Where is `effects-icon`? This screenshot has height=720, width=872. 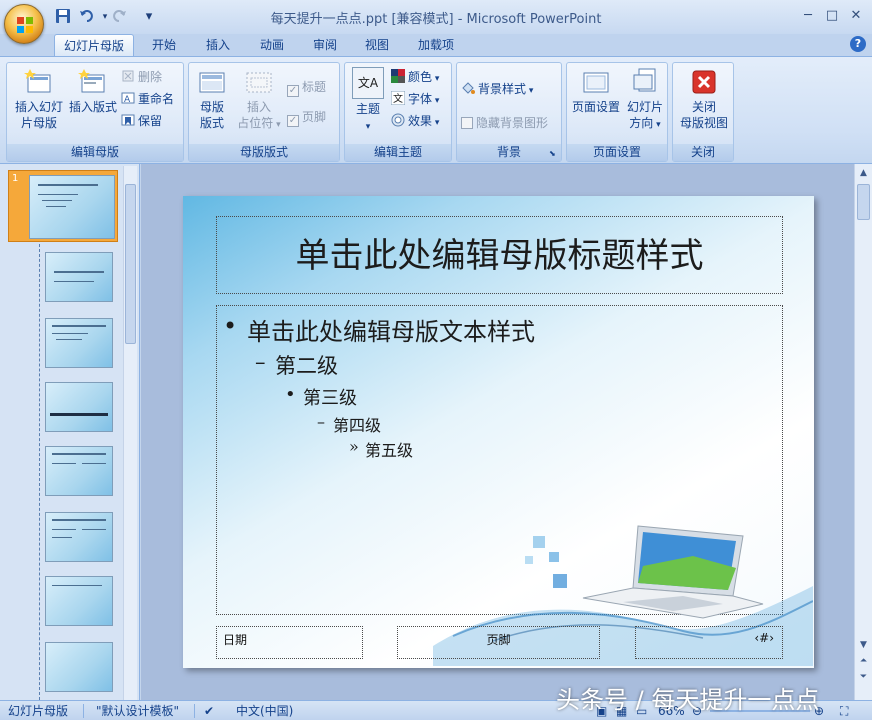 effects-icon is located at coordinates (398, 120).